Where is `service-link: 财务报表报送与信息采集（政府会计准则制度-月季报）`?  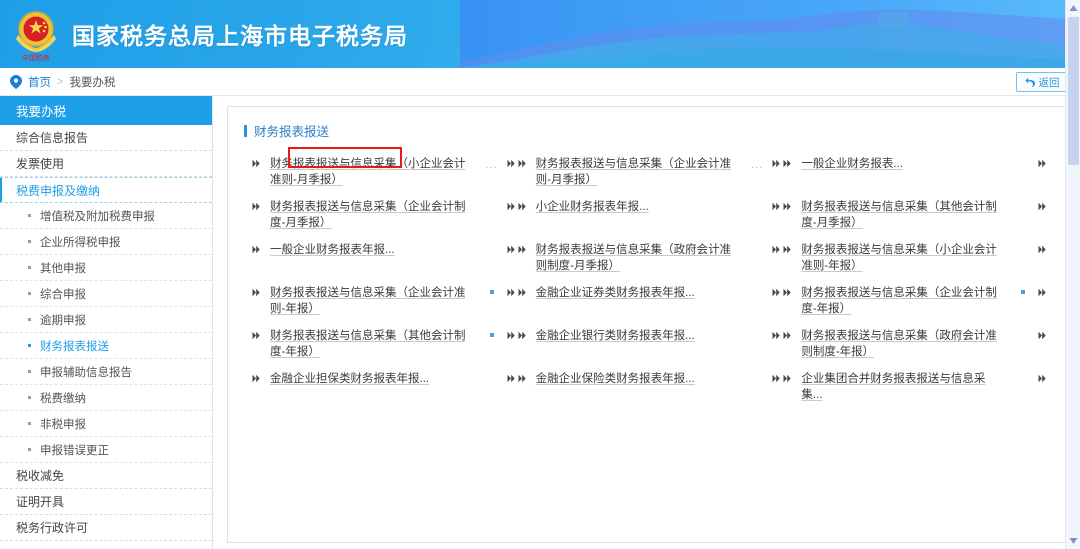 service-link: 财务报表报送与信息采集（政府会计准则制度-月季报） is located at coordinates (634, 258).